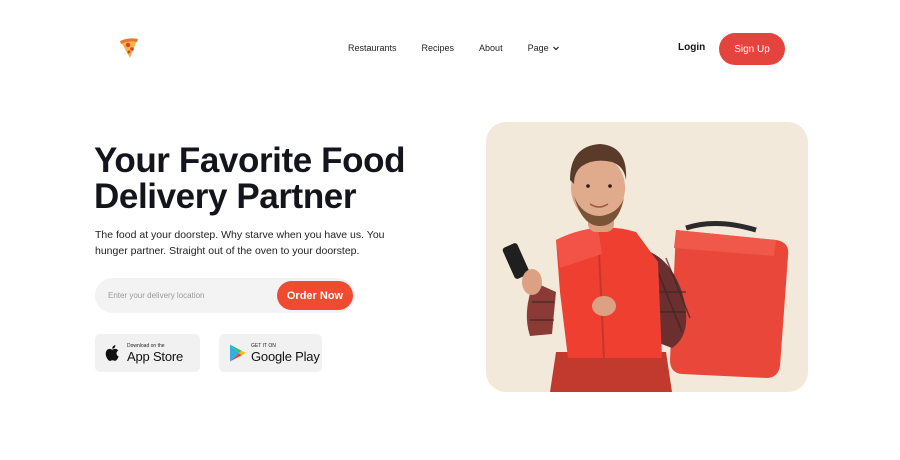  What do you see at coordinates (238, 353) in the screenshot?
I see `google-play-icon` at bounding box center [238, 353].